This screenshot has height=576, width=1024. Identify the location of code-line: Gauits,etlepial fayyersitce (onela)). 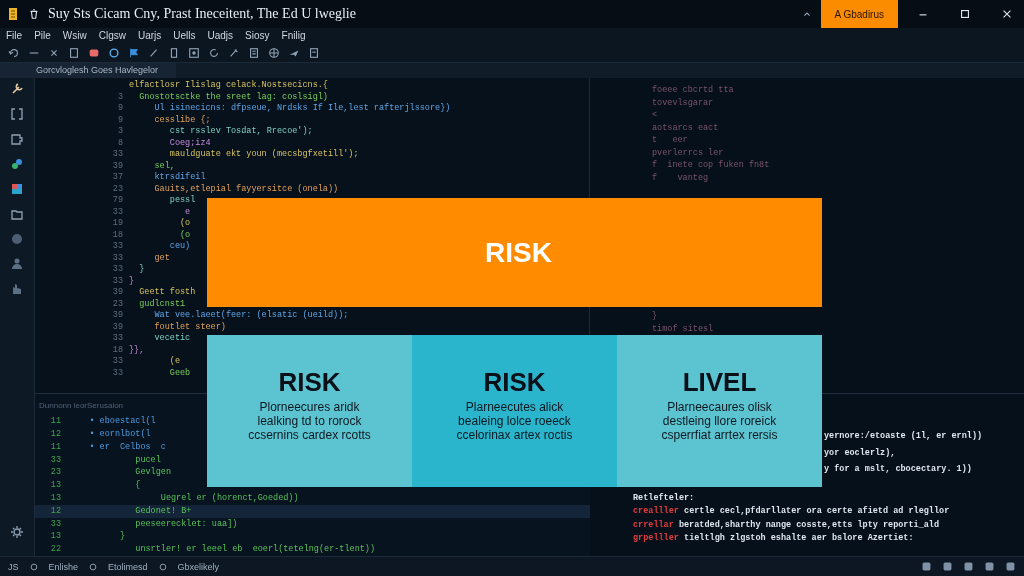
(246, 189).